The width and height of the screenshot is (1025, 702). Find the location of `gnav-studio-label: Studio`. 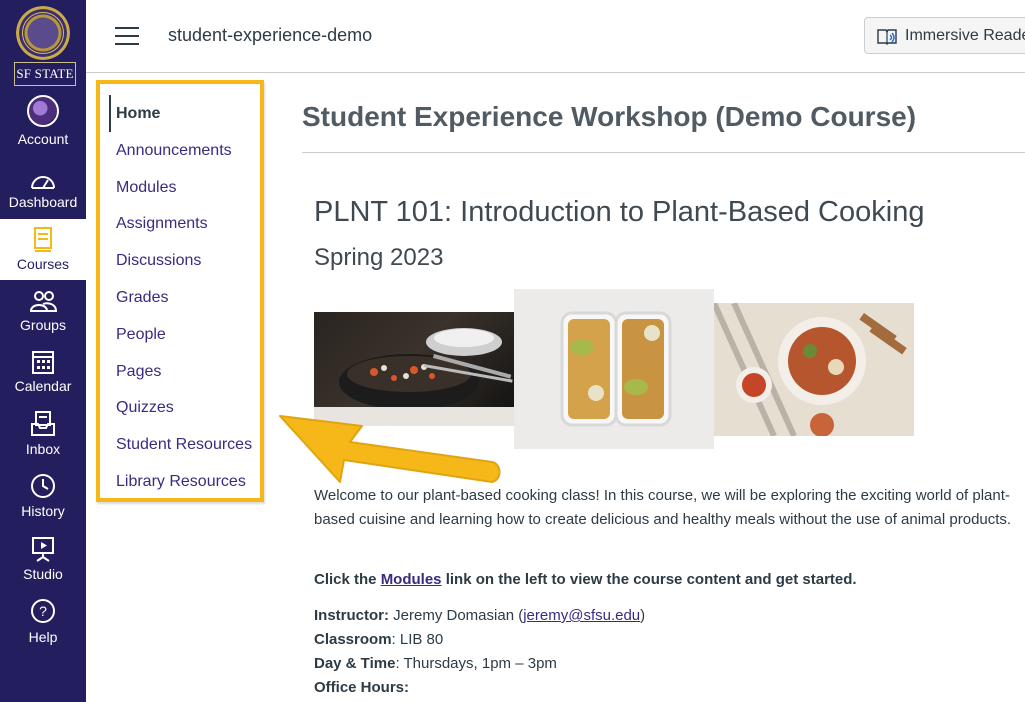

gnav-studio-label: Studio is located at coordinates (43, 574).